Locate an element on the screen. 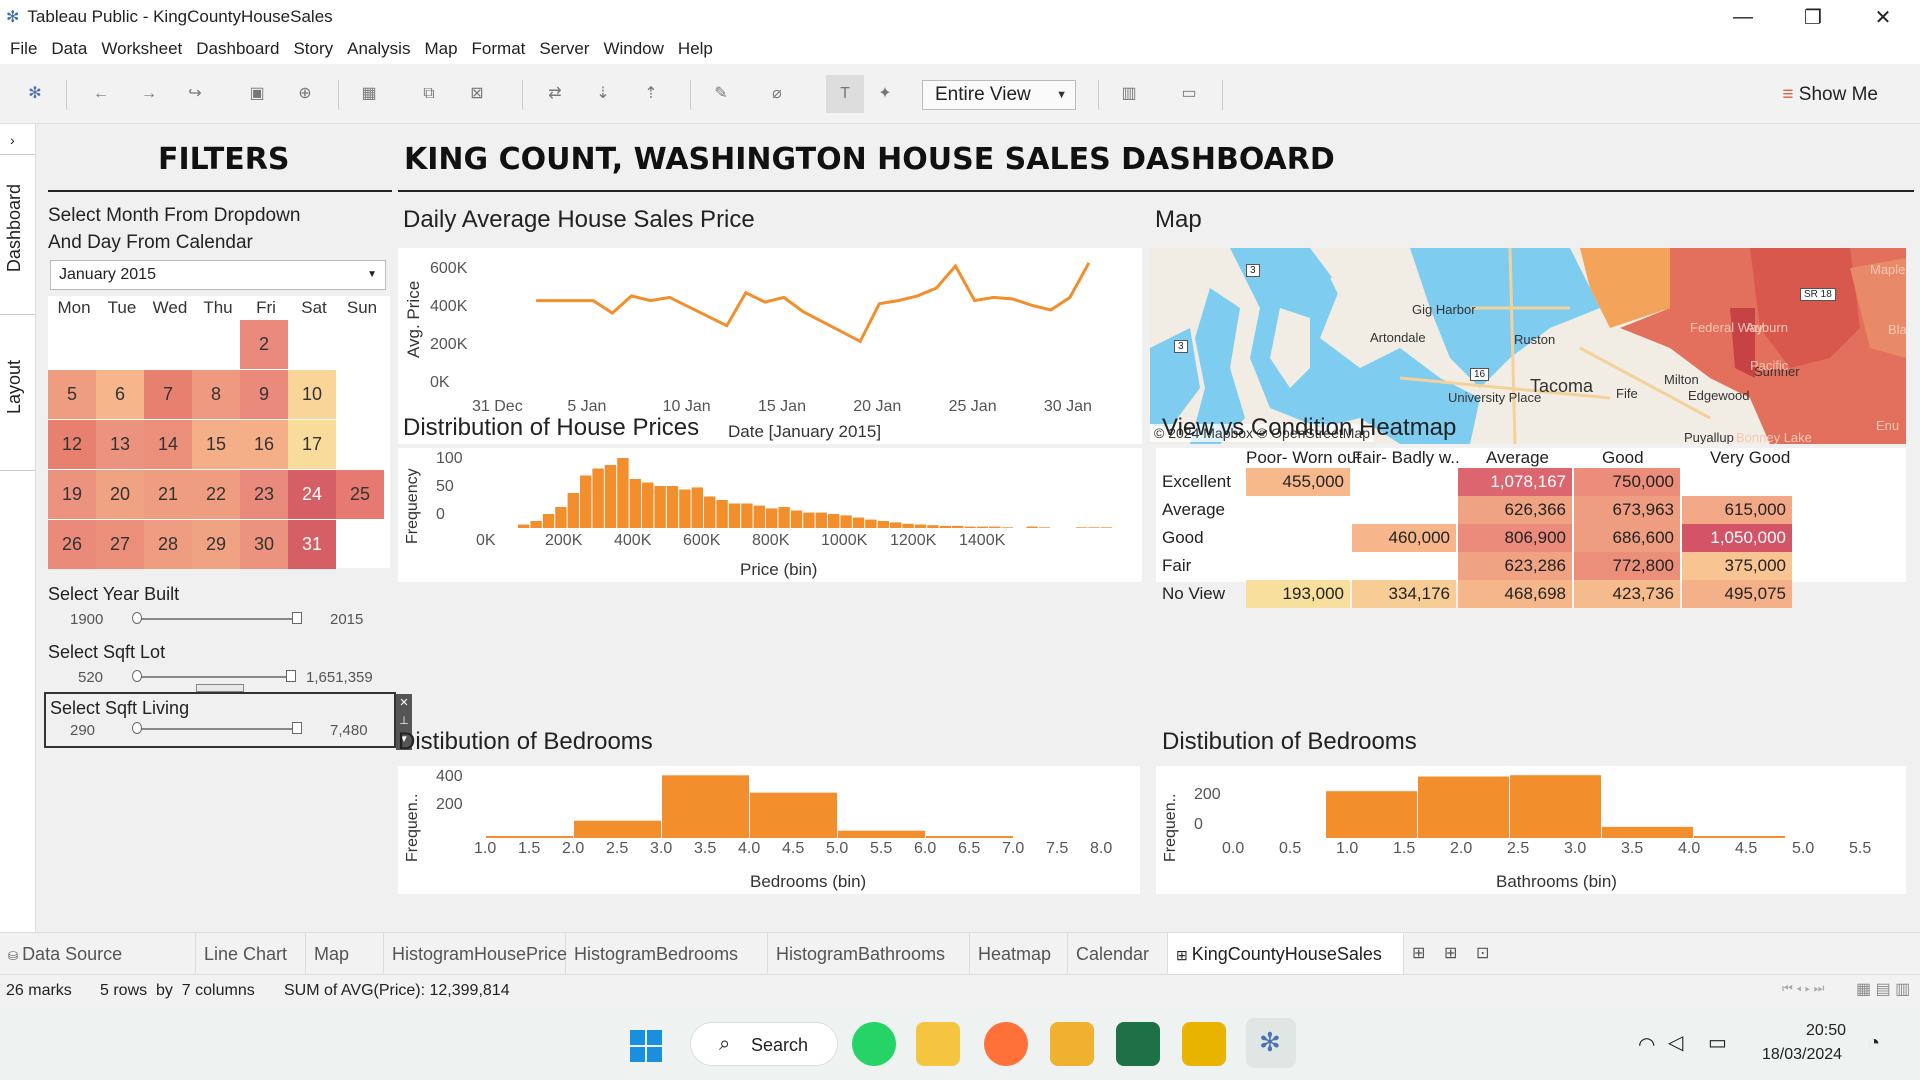 The image size is (1920, 1080). swap-icon: ⇄ is located at coordinates (555, 94).